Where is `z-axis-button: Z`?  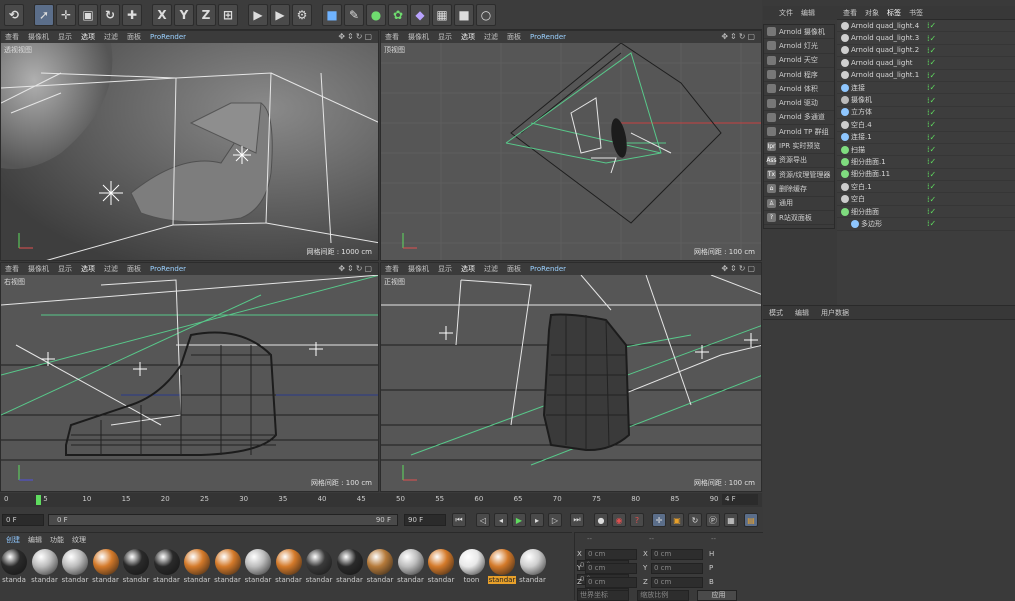
z-axis-button: Z is located at coordinates (206, 14).